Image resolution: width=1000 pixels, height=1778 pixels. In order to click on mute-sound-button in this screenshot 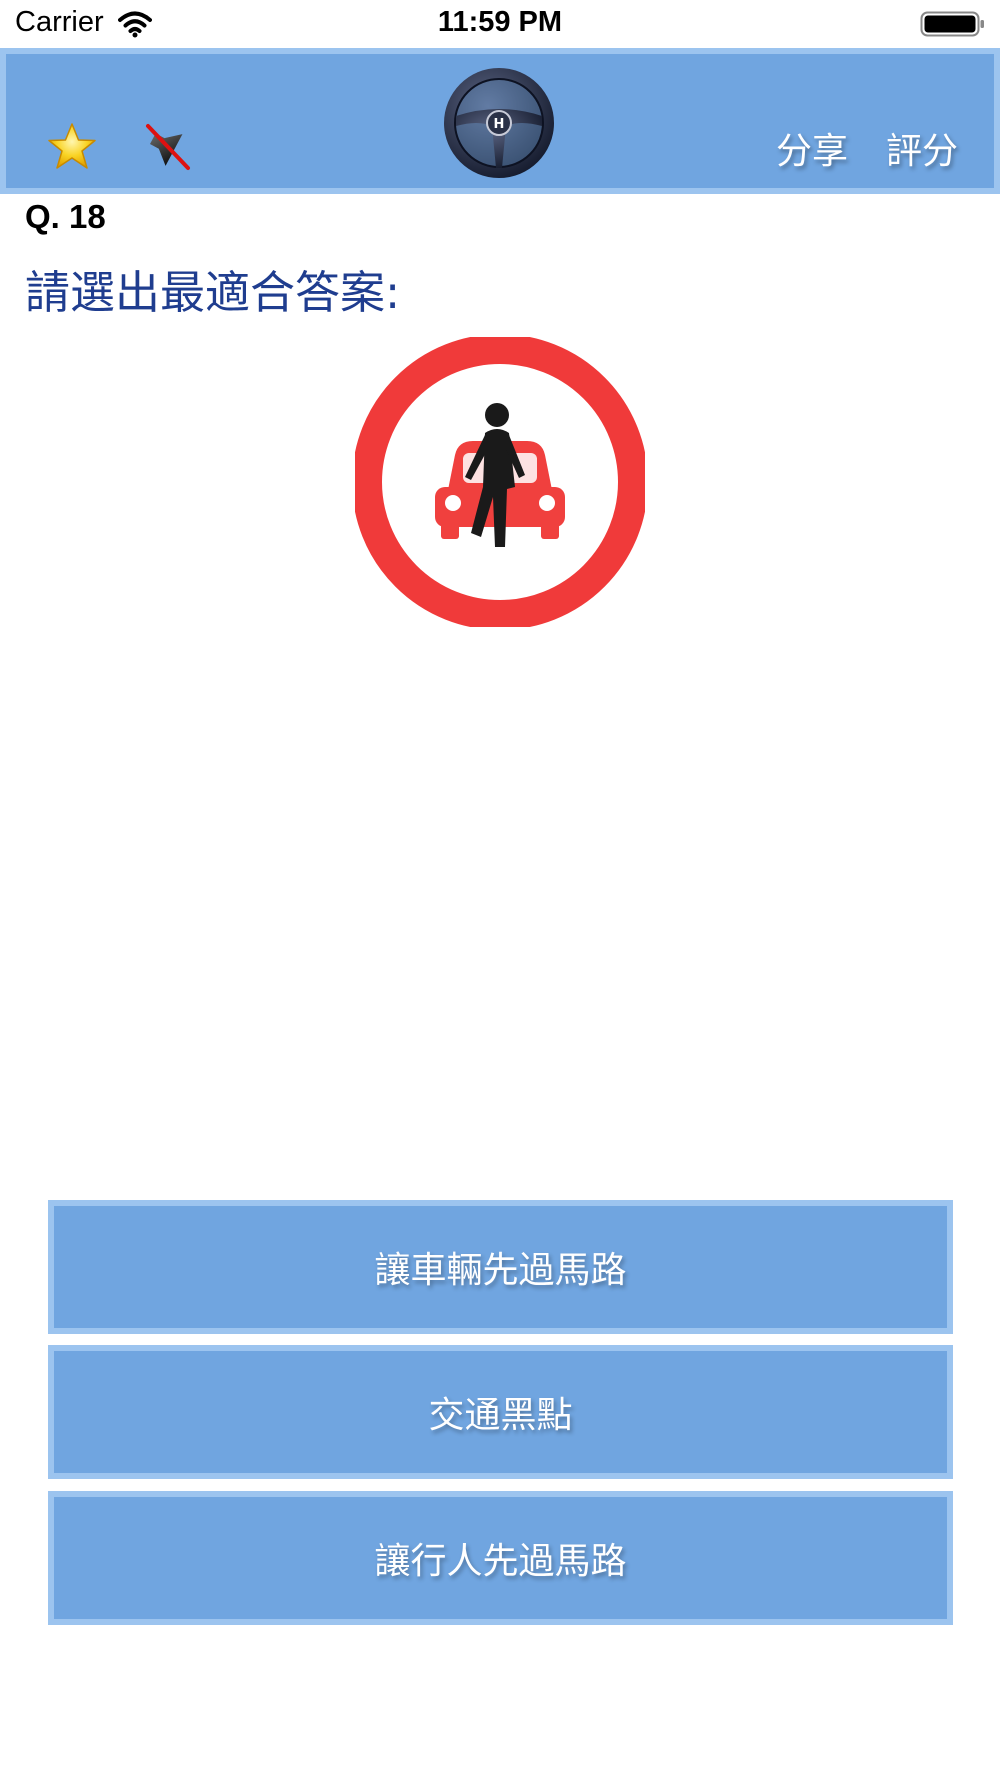, I will do `click(168, 147)`.